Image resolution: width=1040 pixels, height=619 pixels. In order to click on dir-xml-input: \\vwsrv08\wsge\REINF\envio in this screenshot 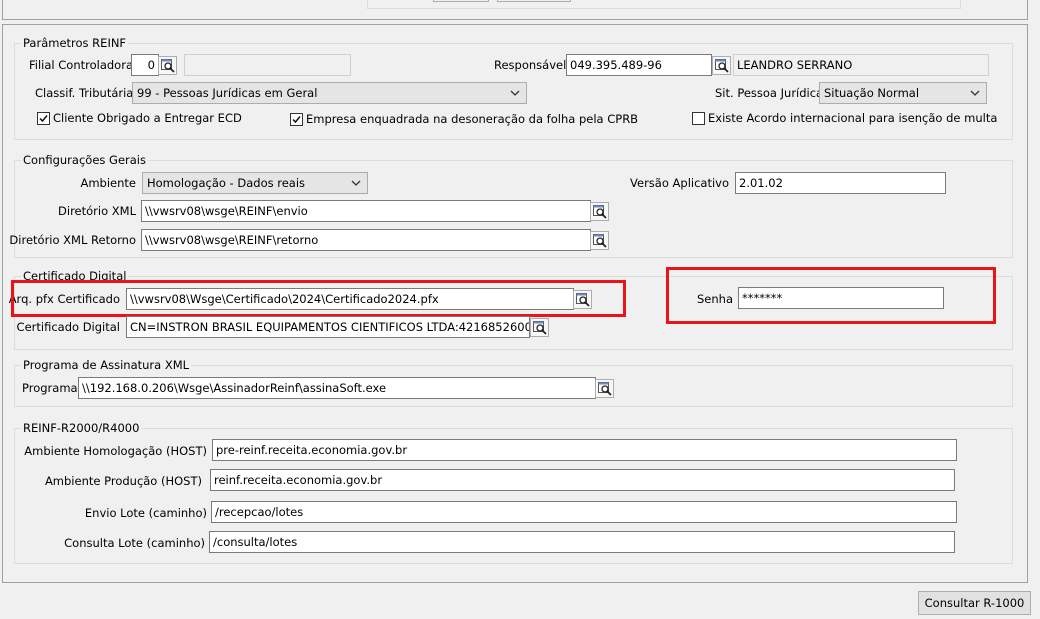, I will do `click(366, 211)`.